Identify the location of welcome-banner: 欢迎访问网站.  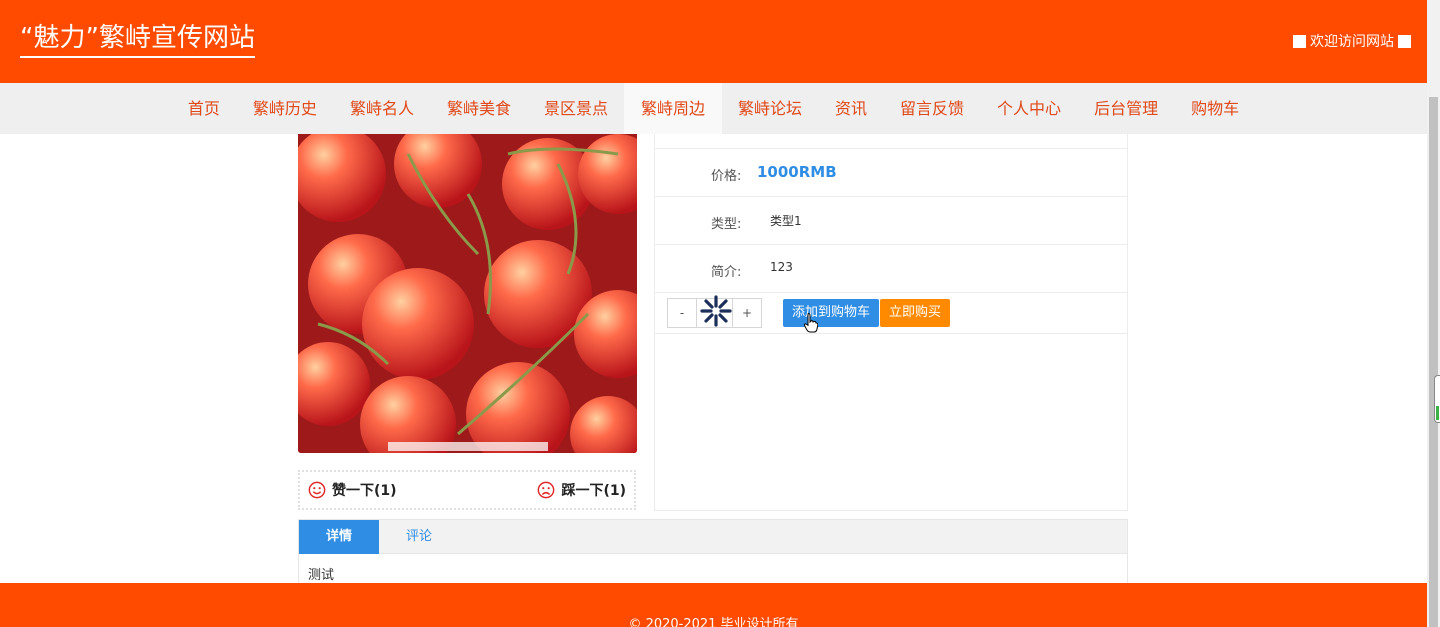
(1352, 41).